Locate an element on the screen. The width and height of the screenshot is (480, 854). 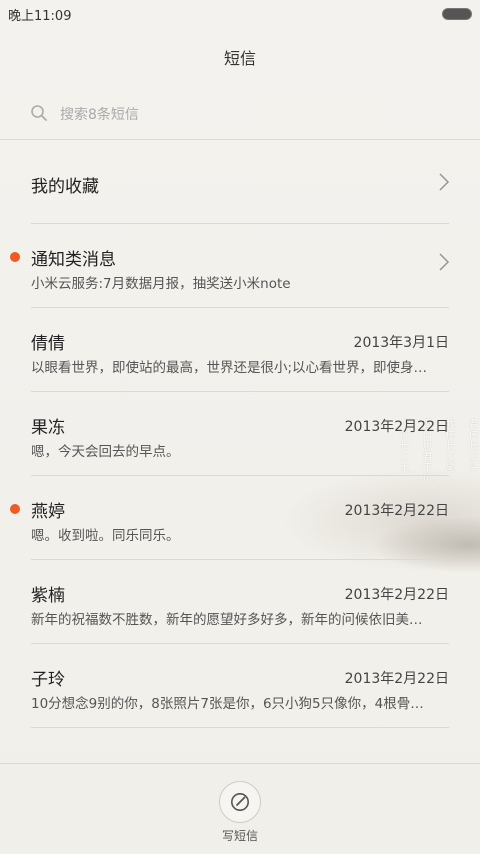
search-input is located at coordinates (240, 115).